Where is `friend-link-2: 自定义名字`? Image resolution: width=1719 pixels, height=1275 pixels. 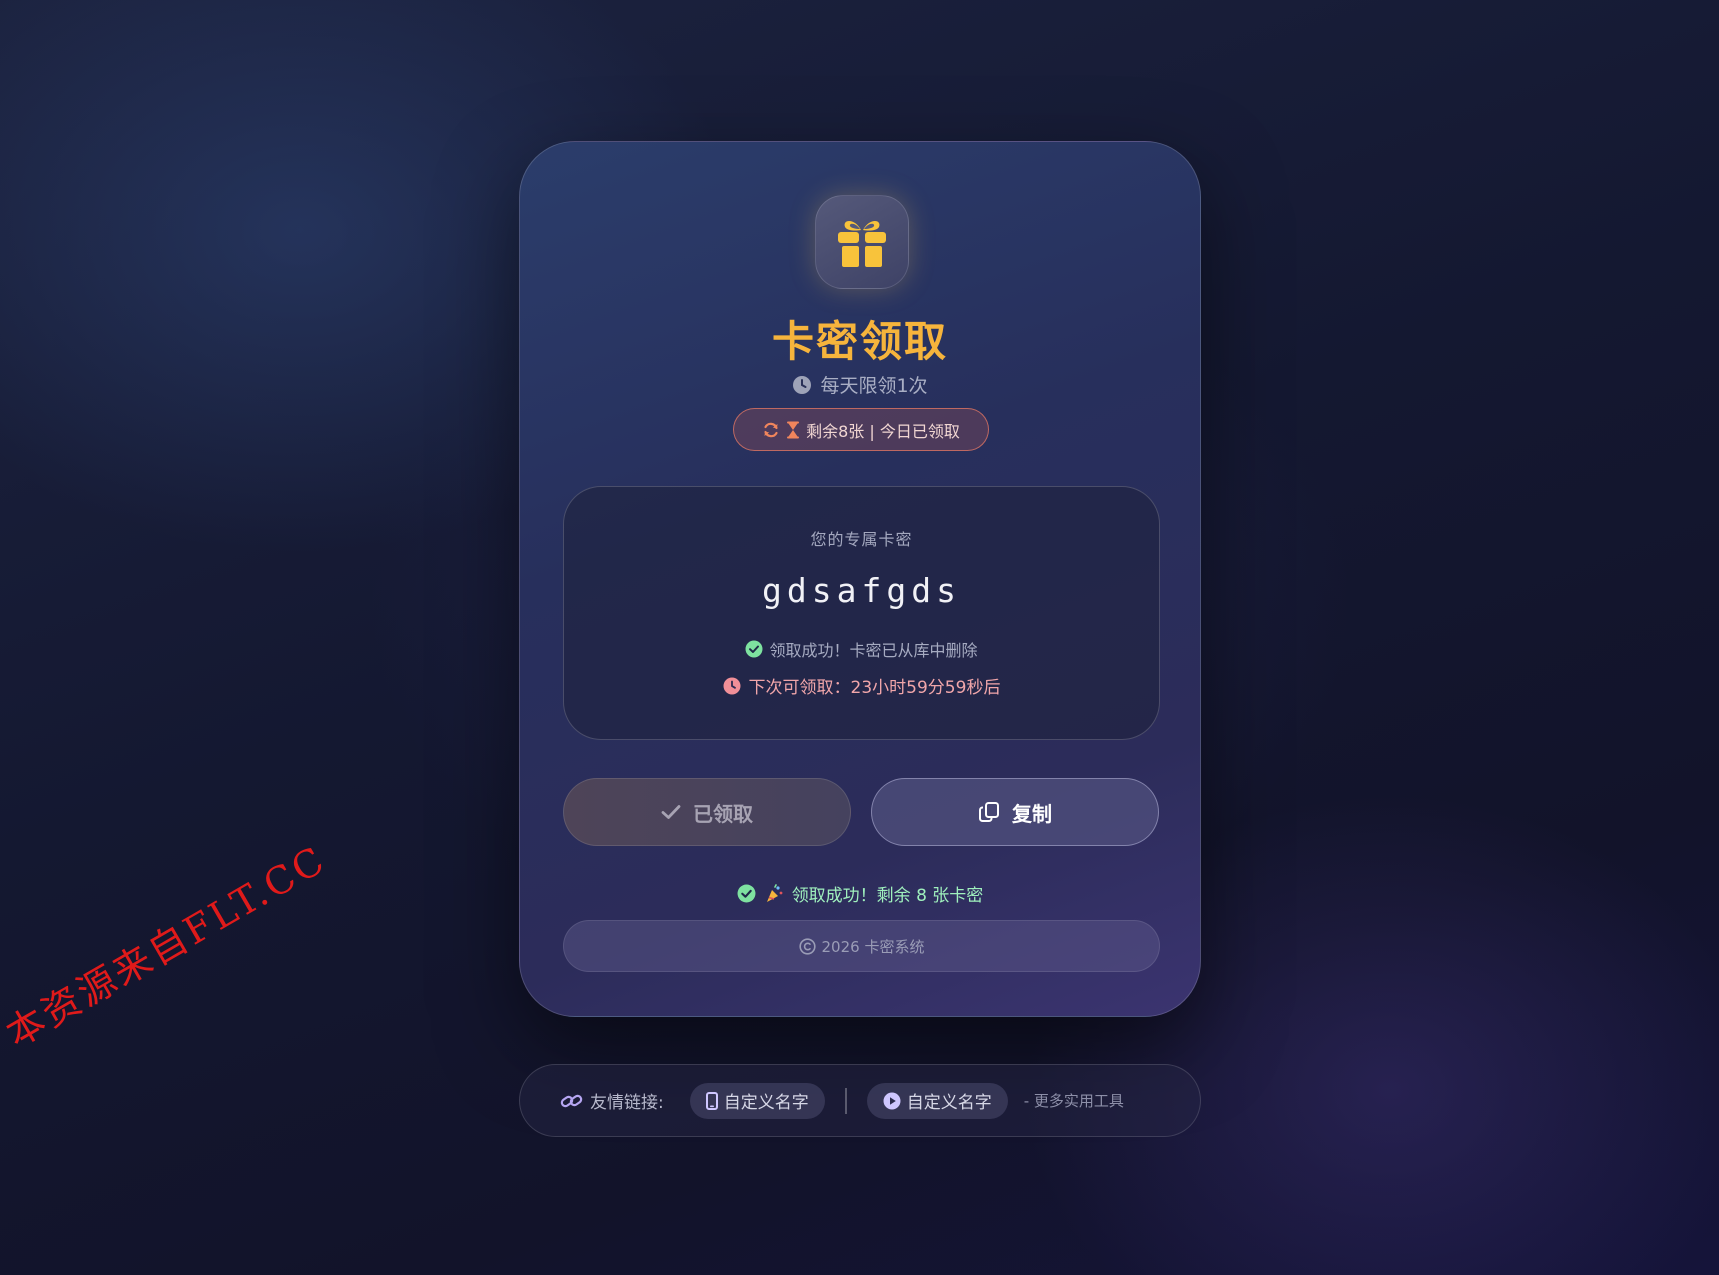 friend-link-2: 自定义名字 is located at coordinates (937, 1100).